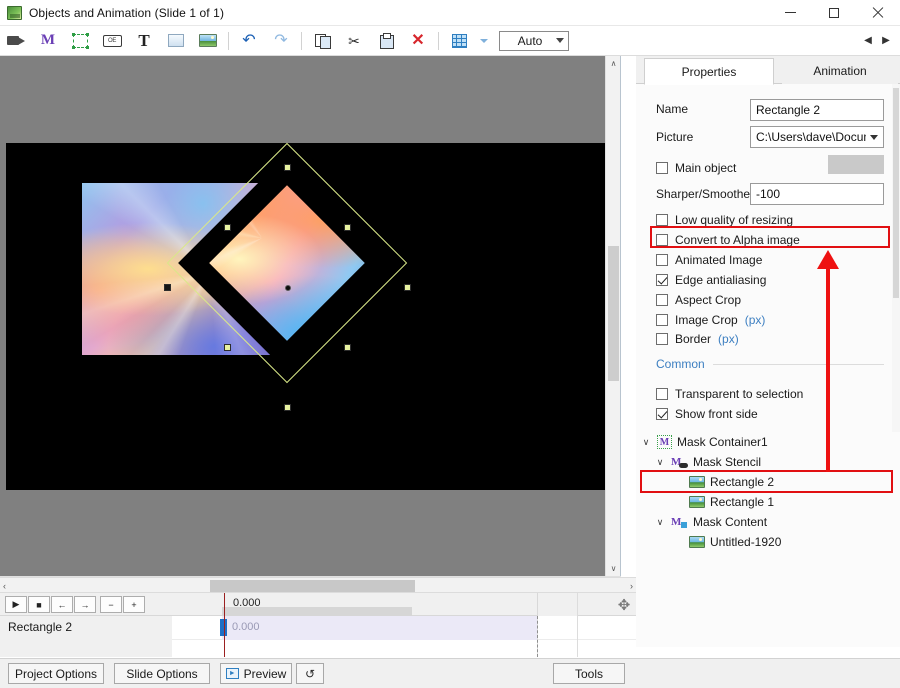 The width and height of the screenshot is (900, 688). I want to click on tree-label: Mask Content, so click(730, 522).